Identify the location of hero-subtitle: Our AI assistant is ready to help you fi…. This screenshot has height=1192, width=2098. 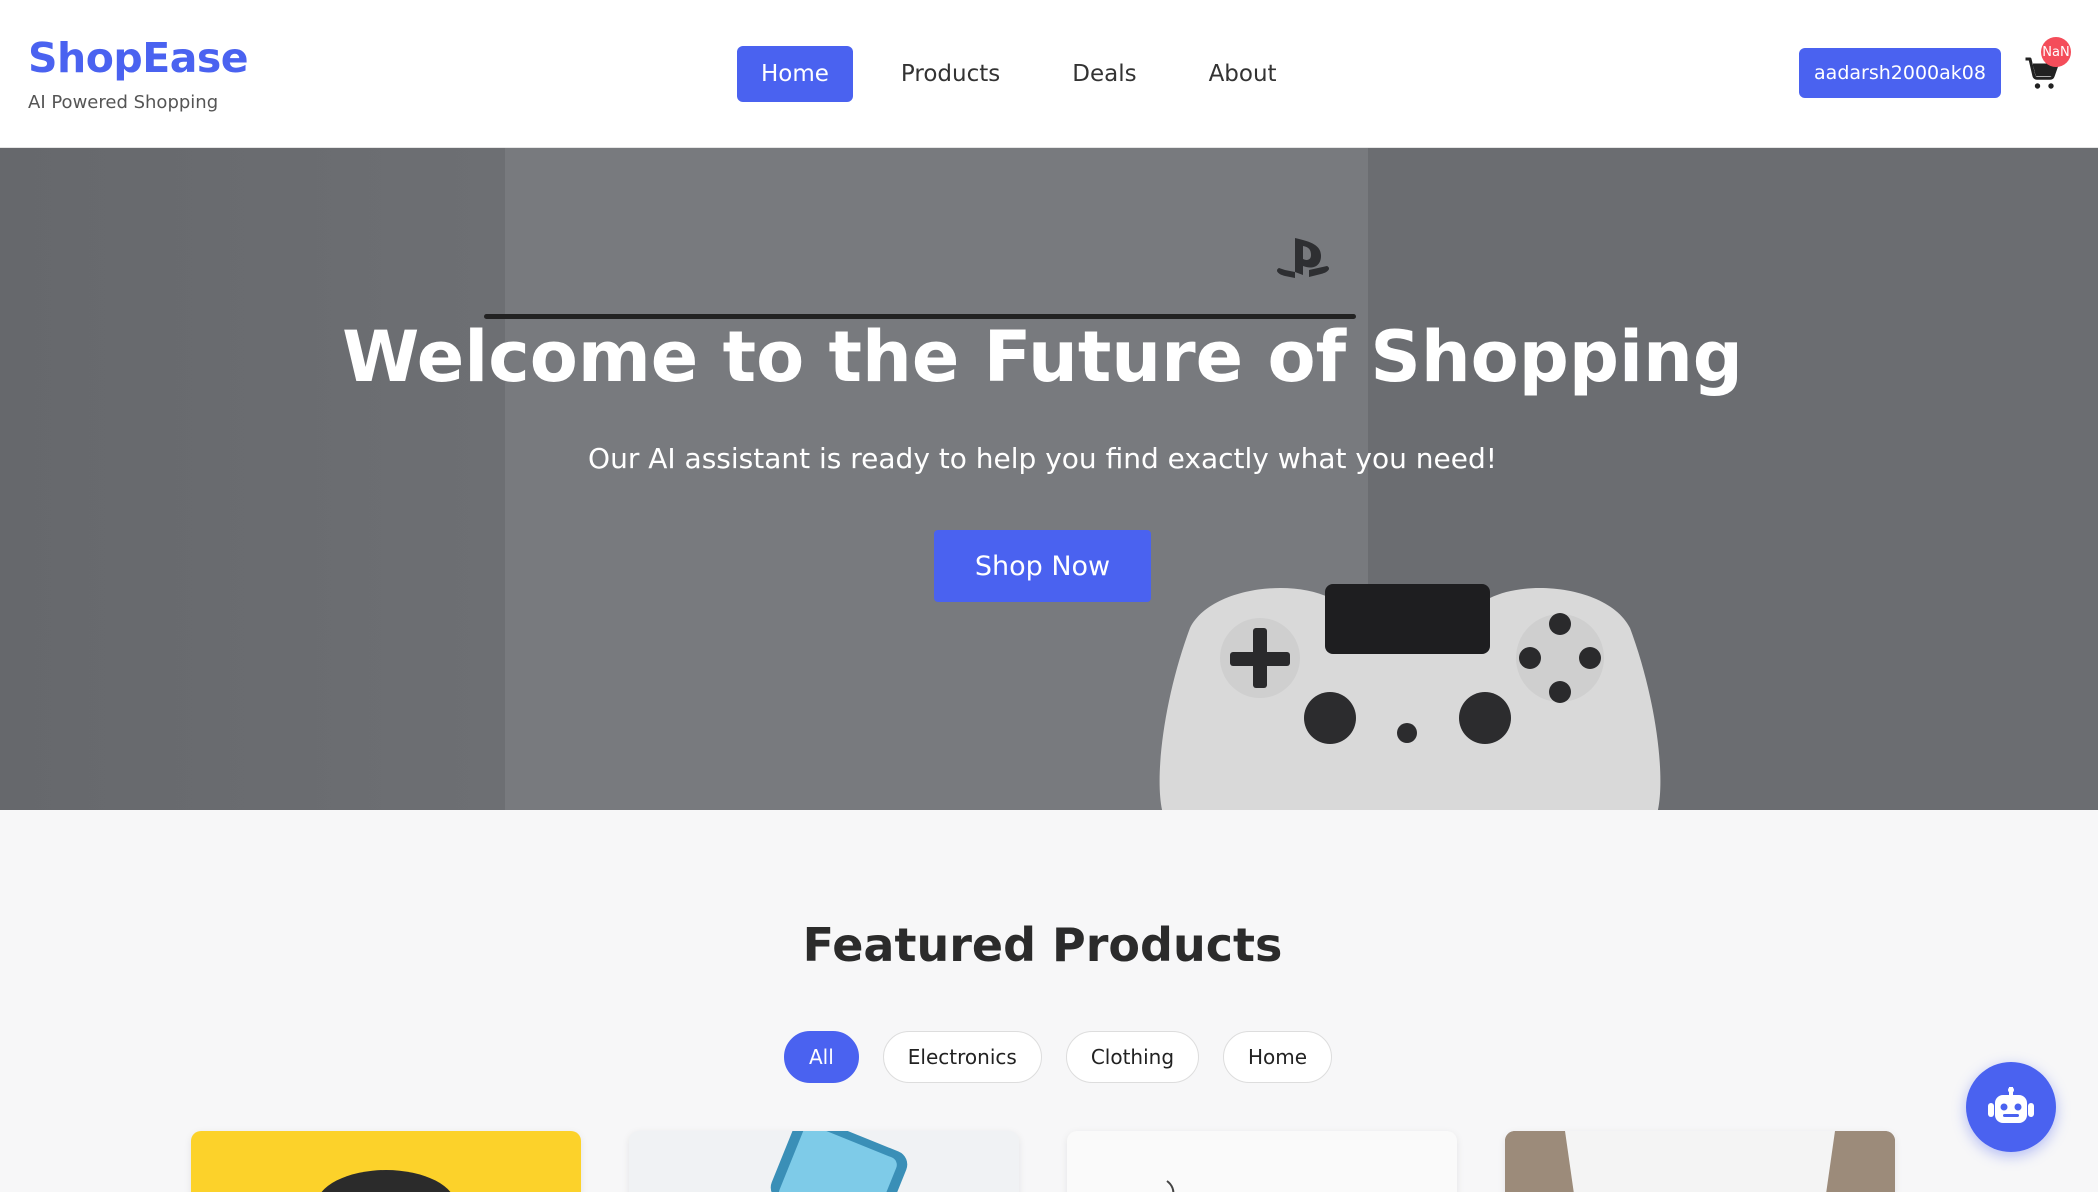
(1042, 458).